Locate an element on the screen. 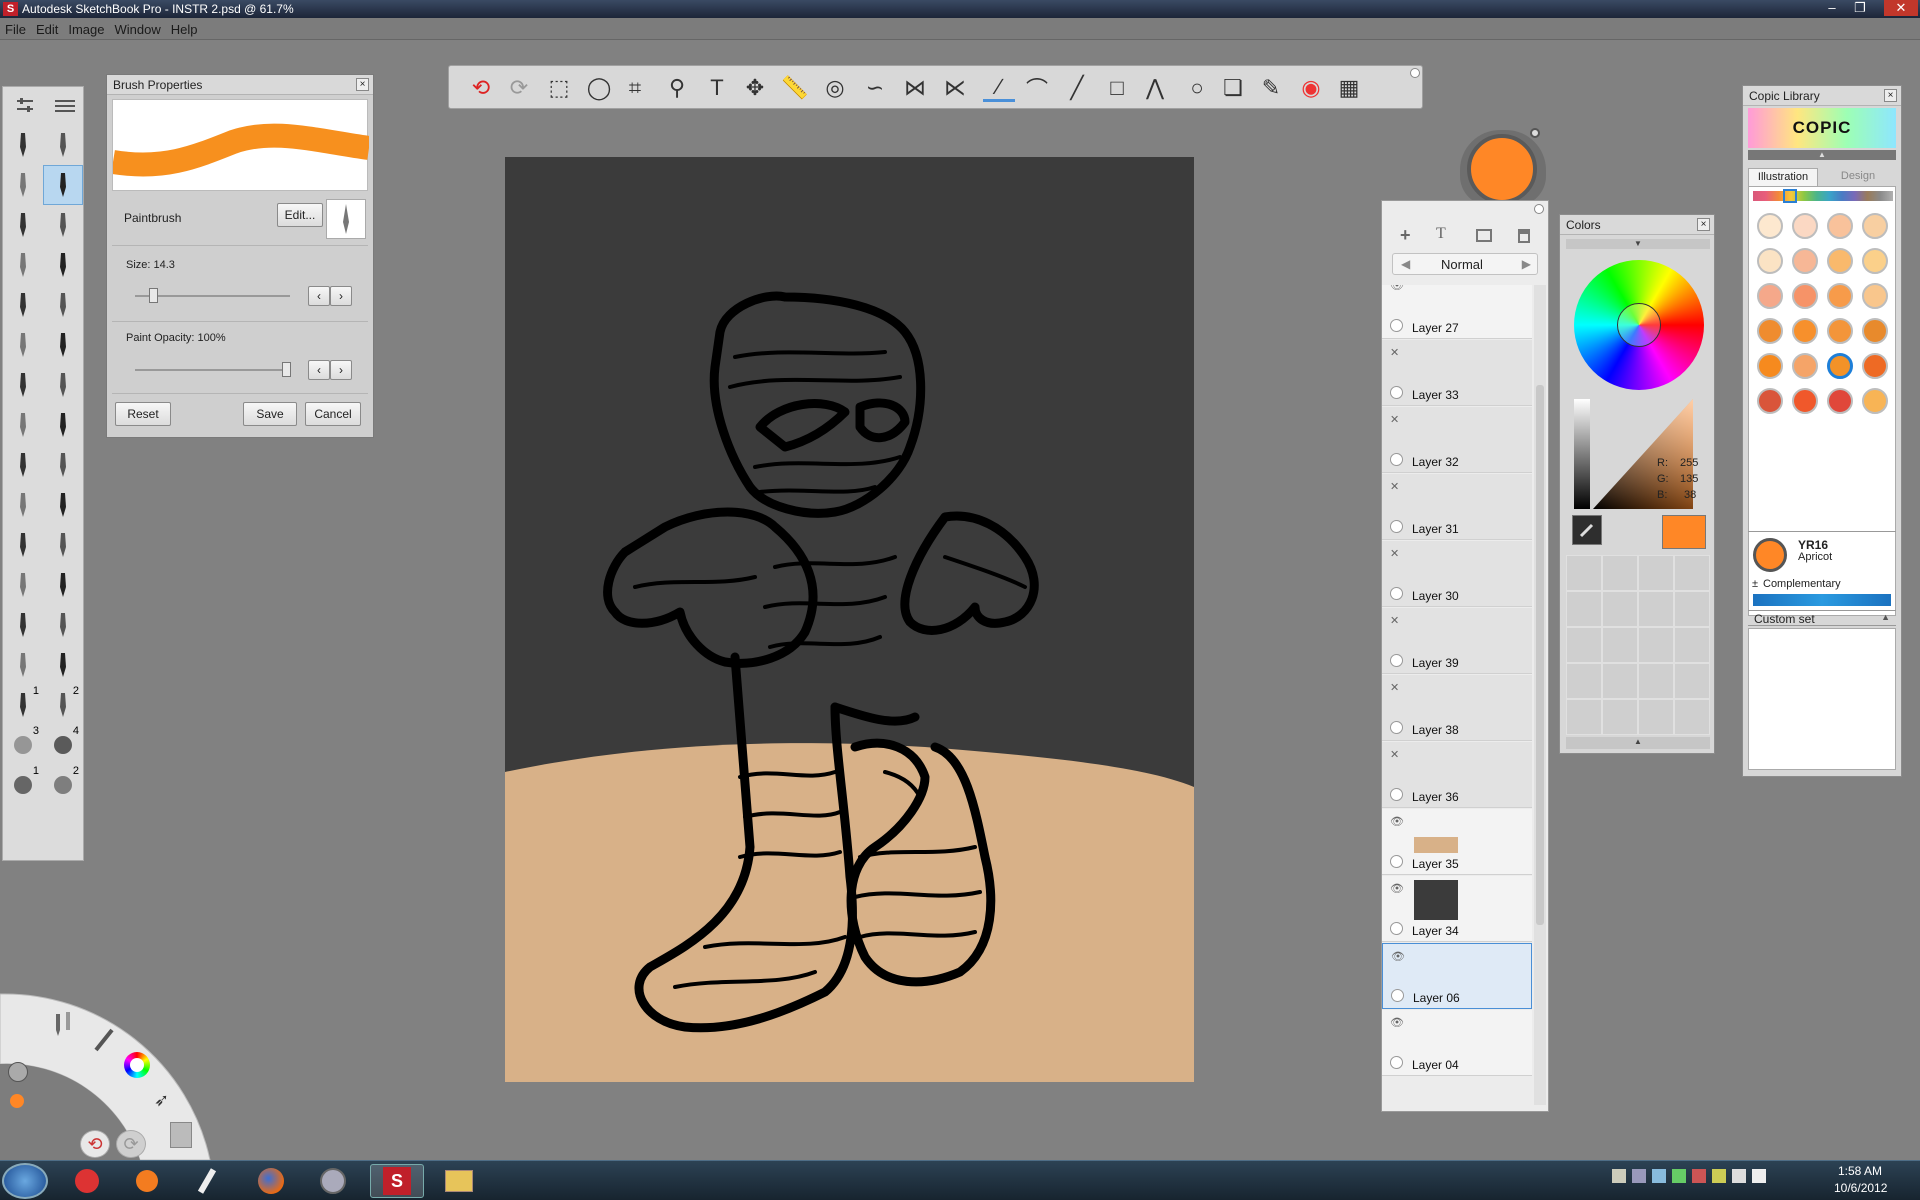 The image size is (1920, 1200). layer-row: 👁 Layer 04 is located at coordinates (1457, 1043).